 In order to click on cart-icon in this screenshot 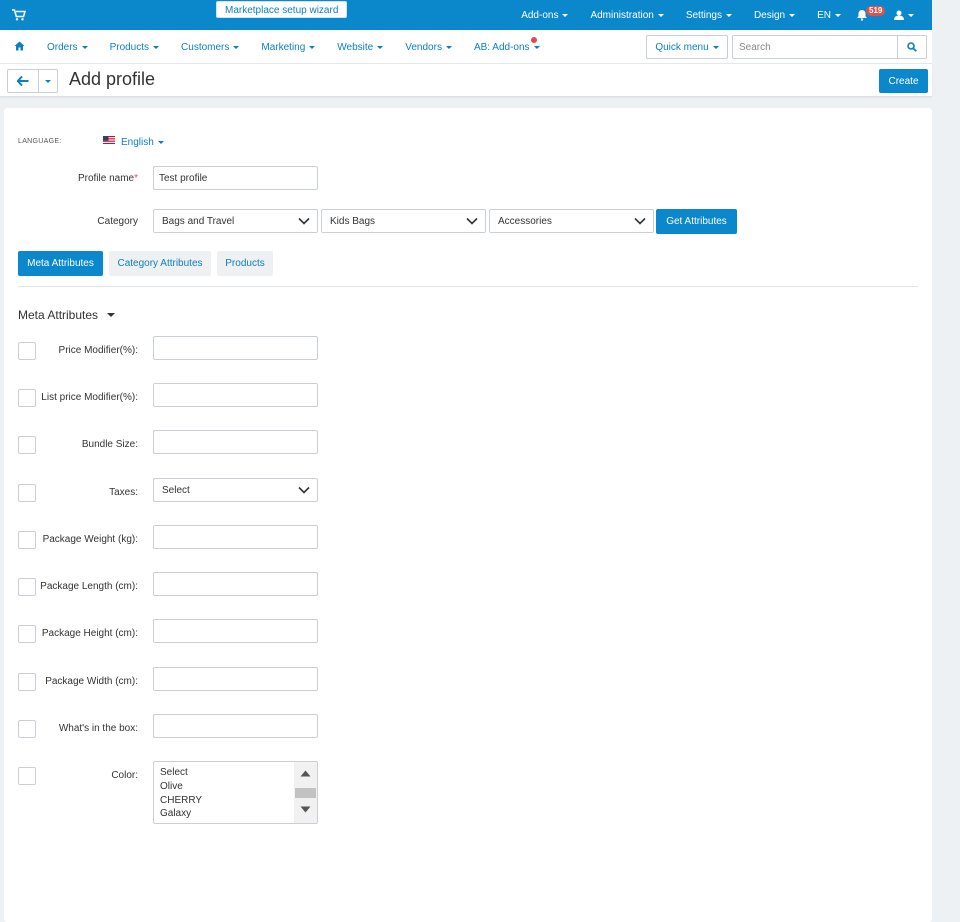, I will do `click(19, 15)`.